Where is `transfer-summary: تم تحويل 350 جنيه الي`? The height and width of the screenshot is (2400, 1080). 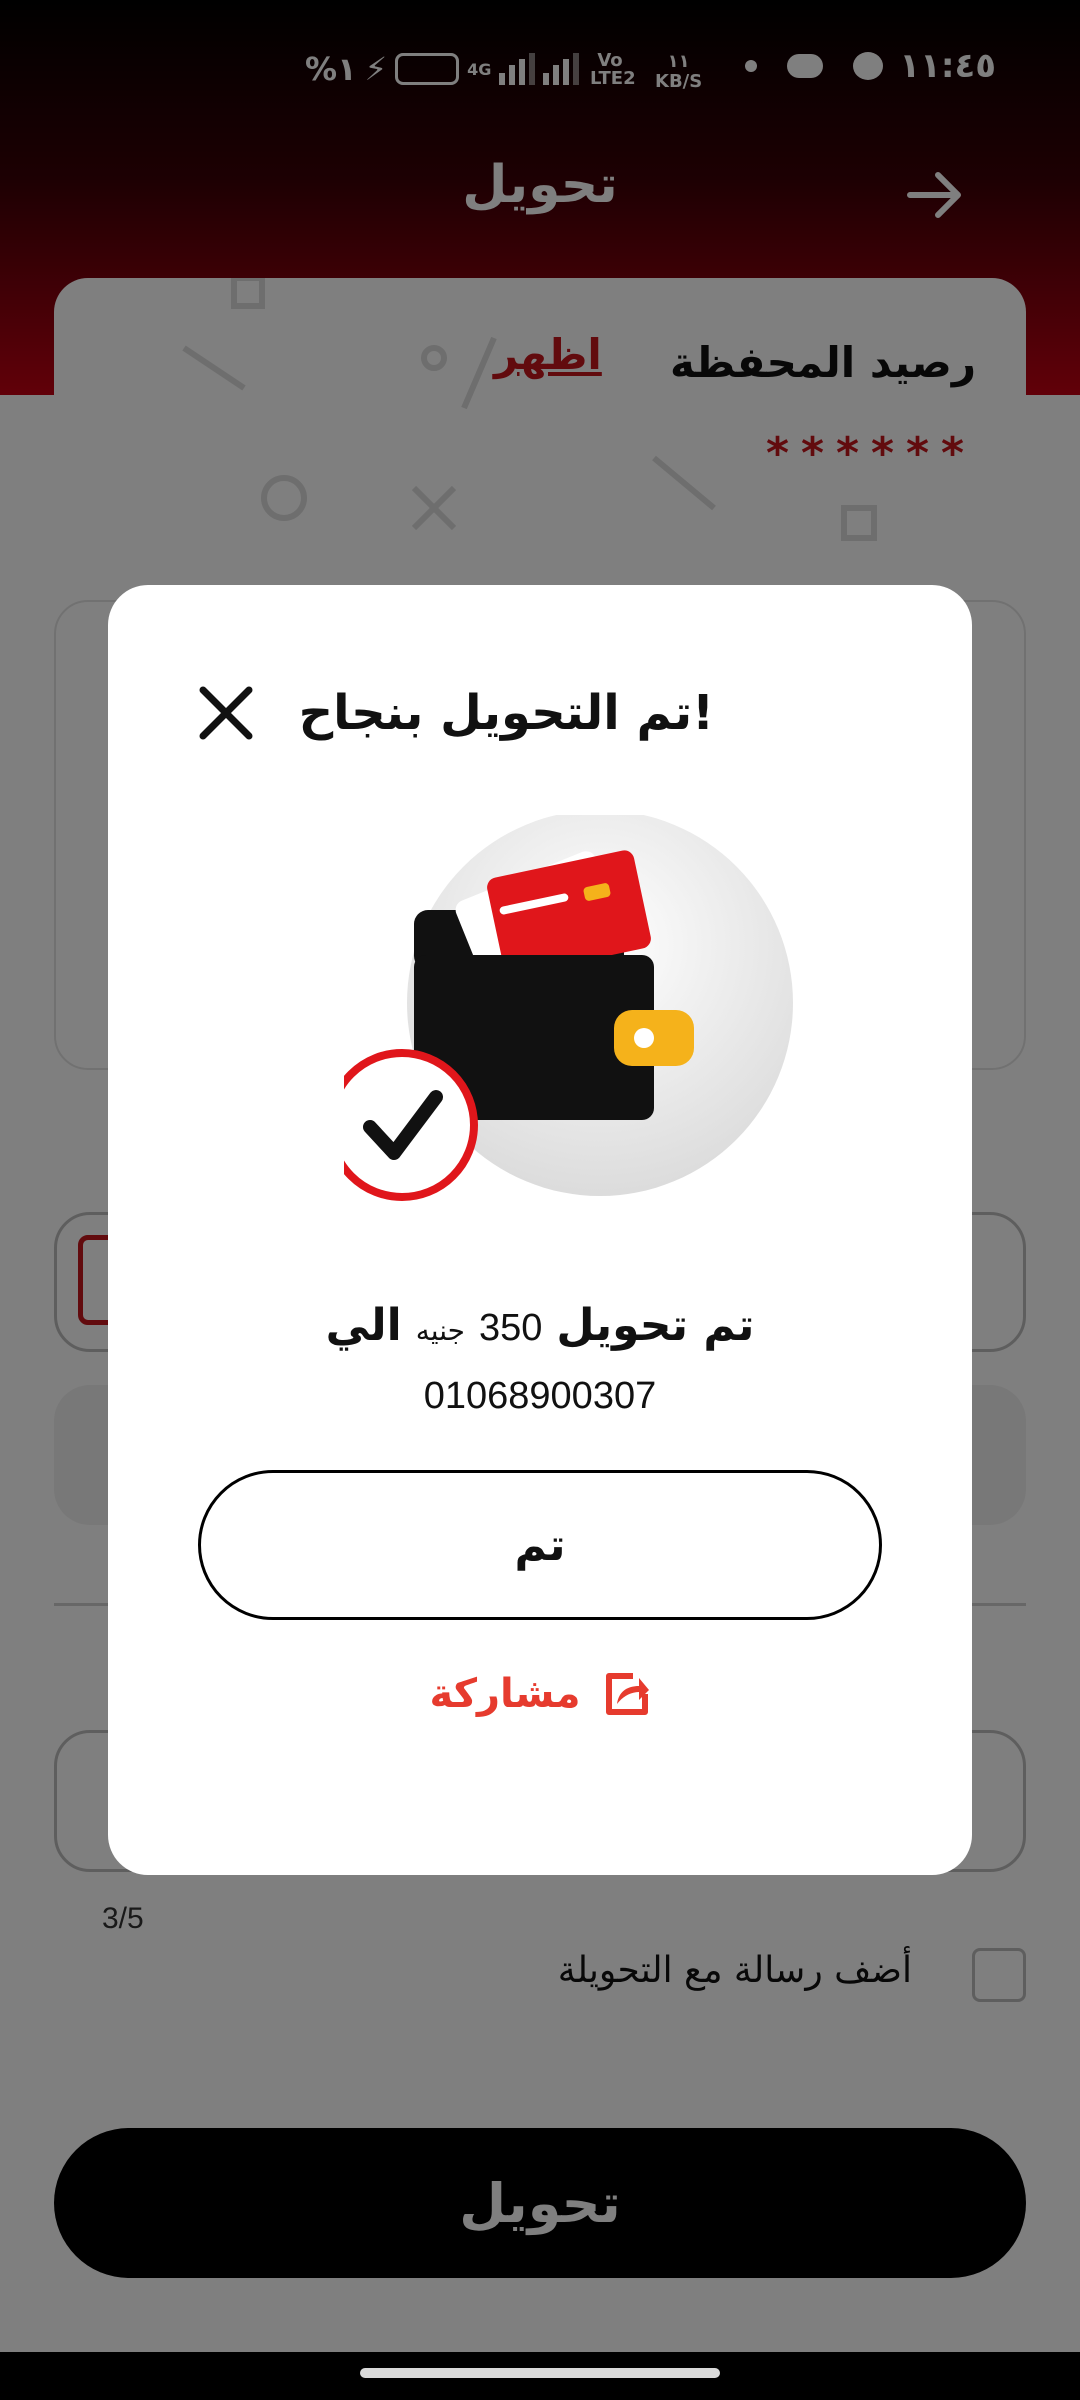
transfer-summary: تم تحويل 350 جنيه الي is located at coordinates (540, 1325).